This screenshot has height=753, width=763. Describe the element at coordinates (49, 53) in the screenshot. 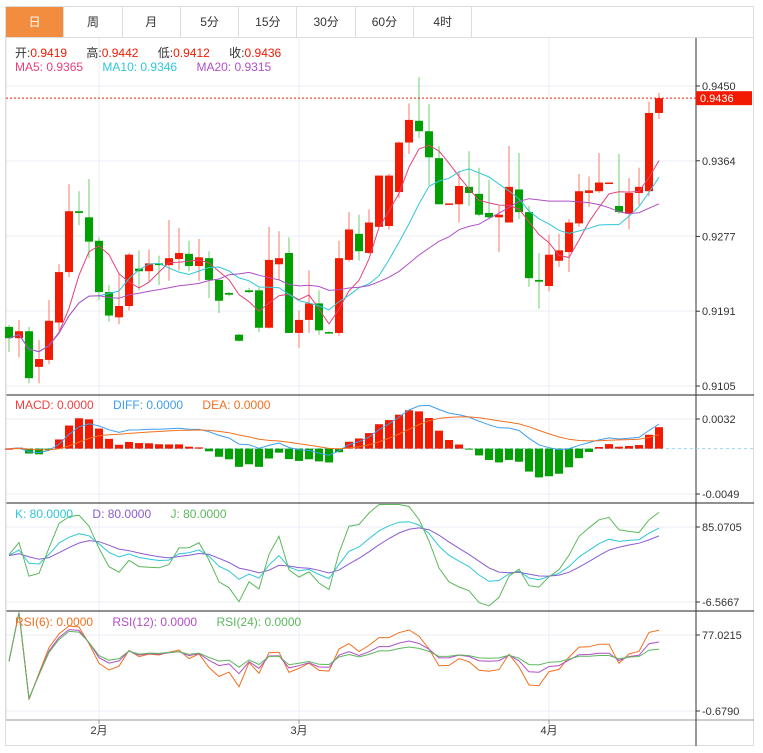

I see `open-value: 0.9419` at that location.